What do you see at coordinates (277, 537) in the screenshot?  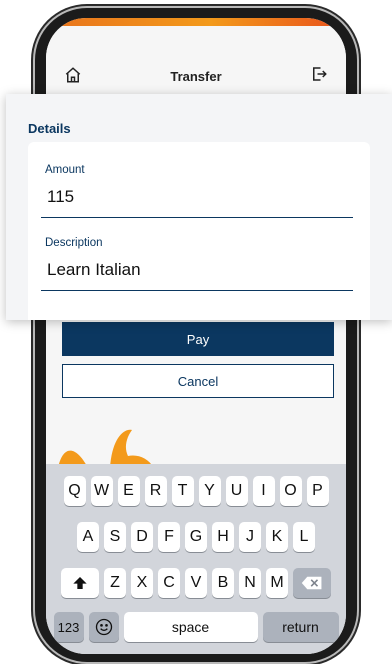 I see `key-k: K` at bounding box center [277, 537].